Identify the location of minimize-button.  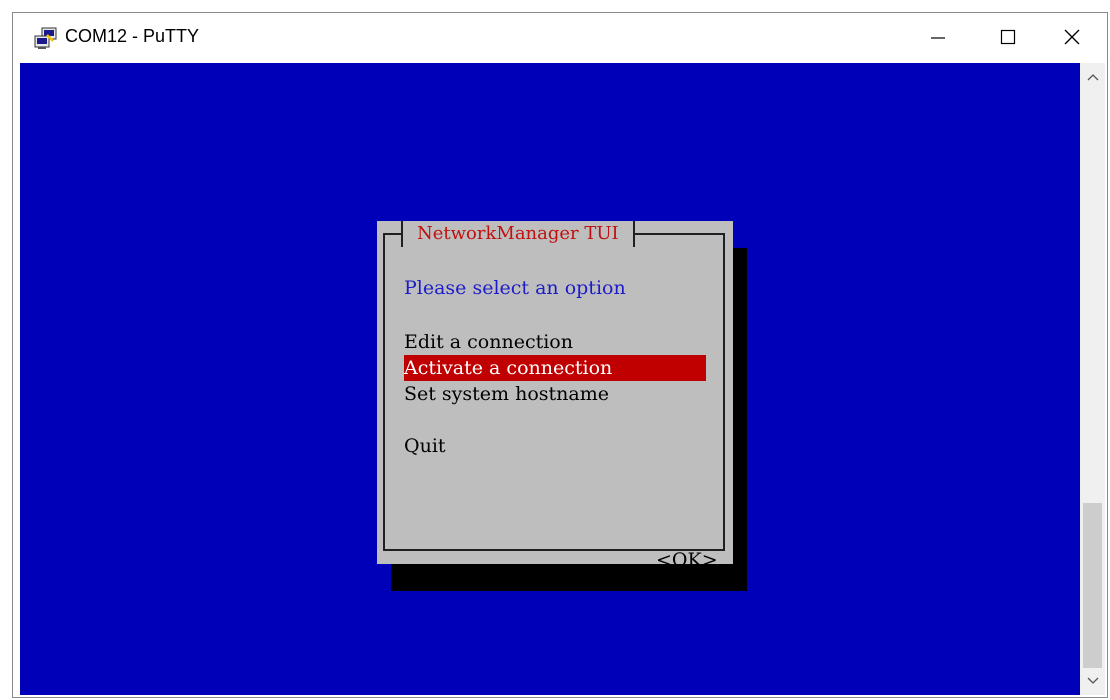
(938, 37).